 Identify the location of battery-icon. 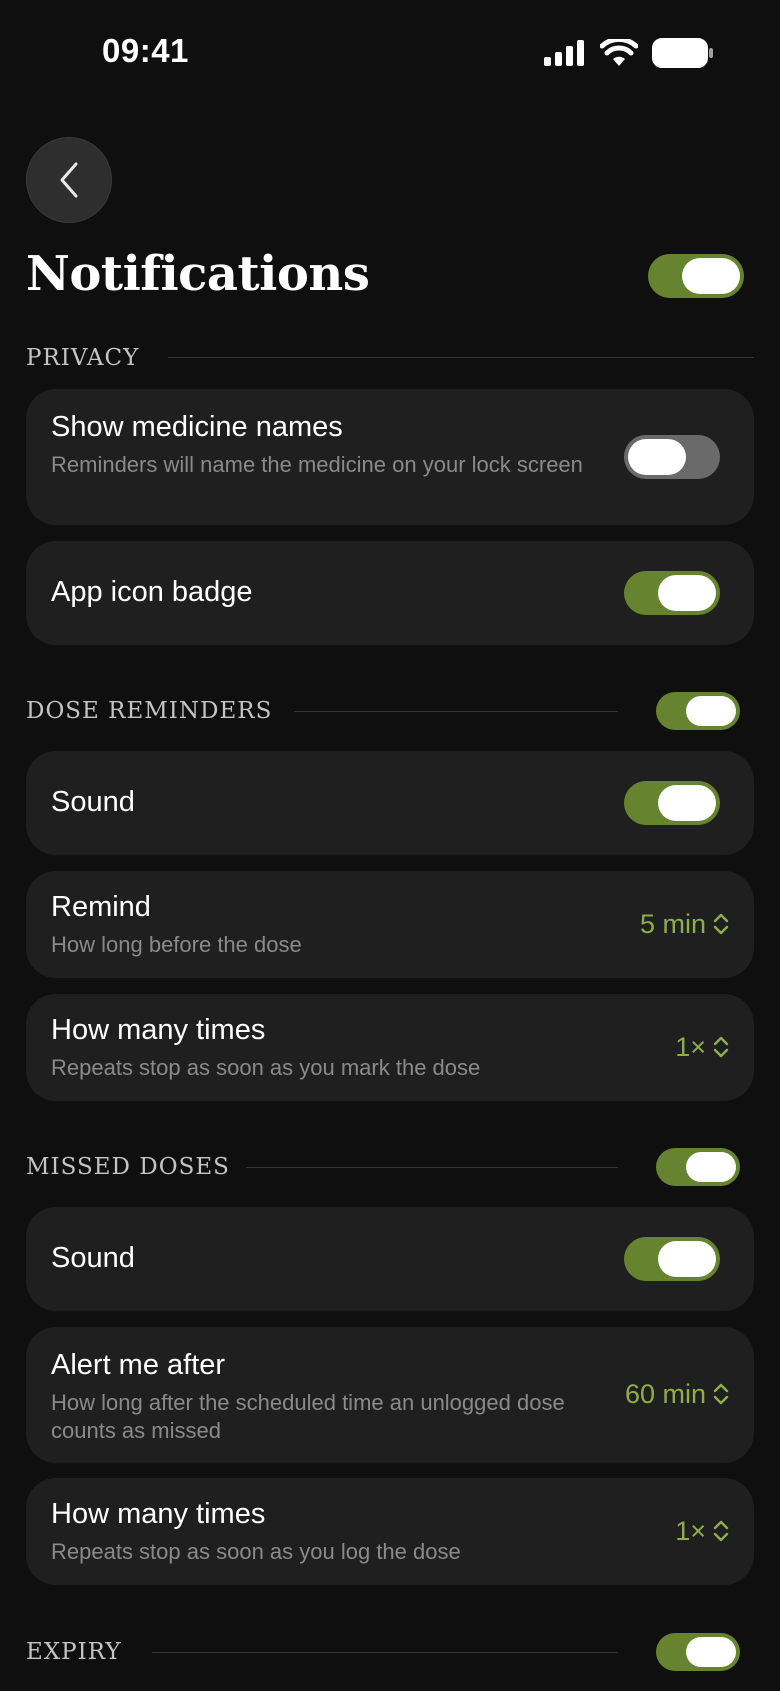
(682, 53).